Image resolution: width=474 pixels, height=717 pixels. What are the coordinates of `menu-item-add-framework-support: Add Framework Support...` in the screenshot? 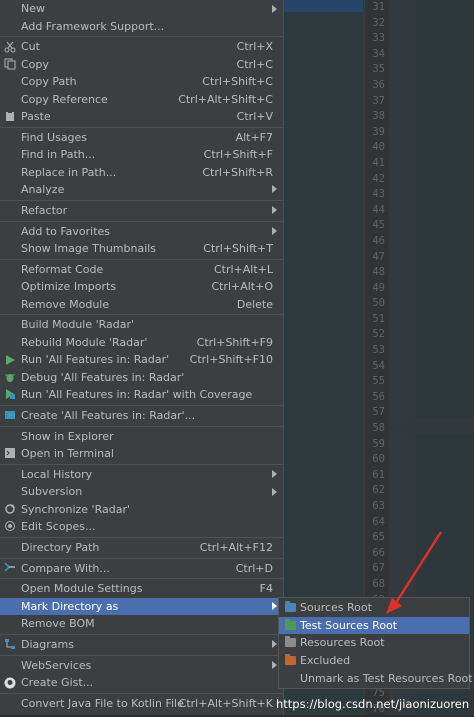 It's located at (141, 25).